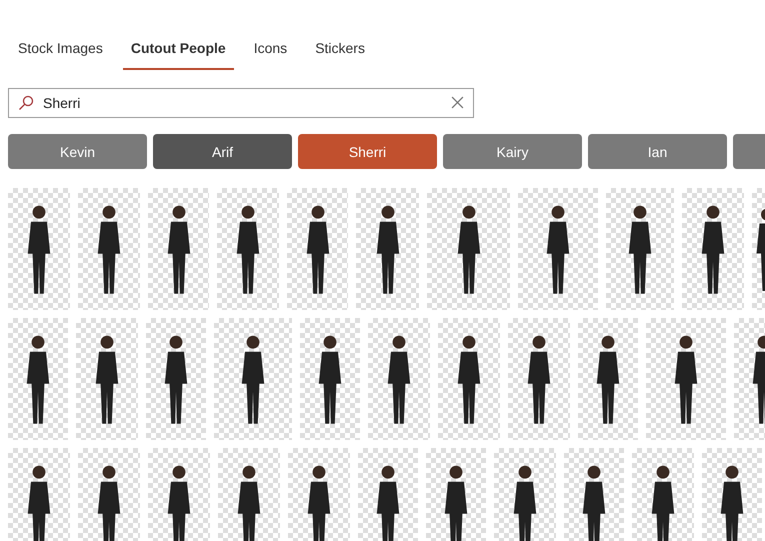 Image resolution: width=765 pixels, height=541 pixels. I want to click on tab: Stock Images, so click(60, 50).